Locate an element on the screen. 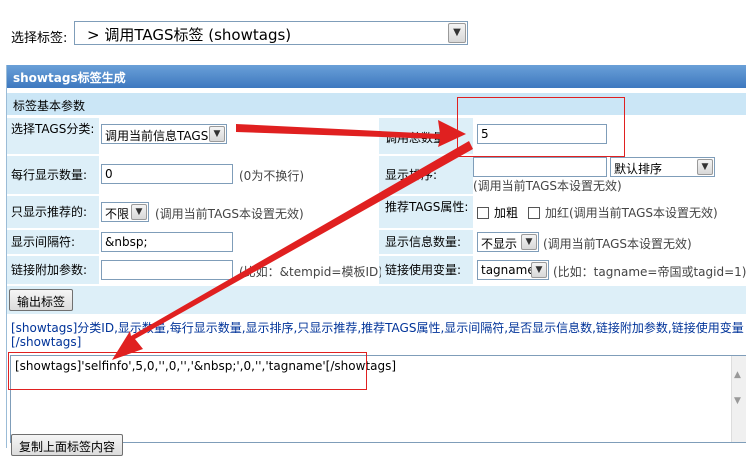 This screenshot has height=456, width=746. recommend-hint: (调用当前TAGS本设置无效) is located at coordinates (229, 214).